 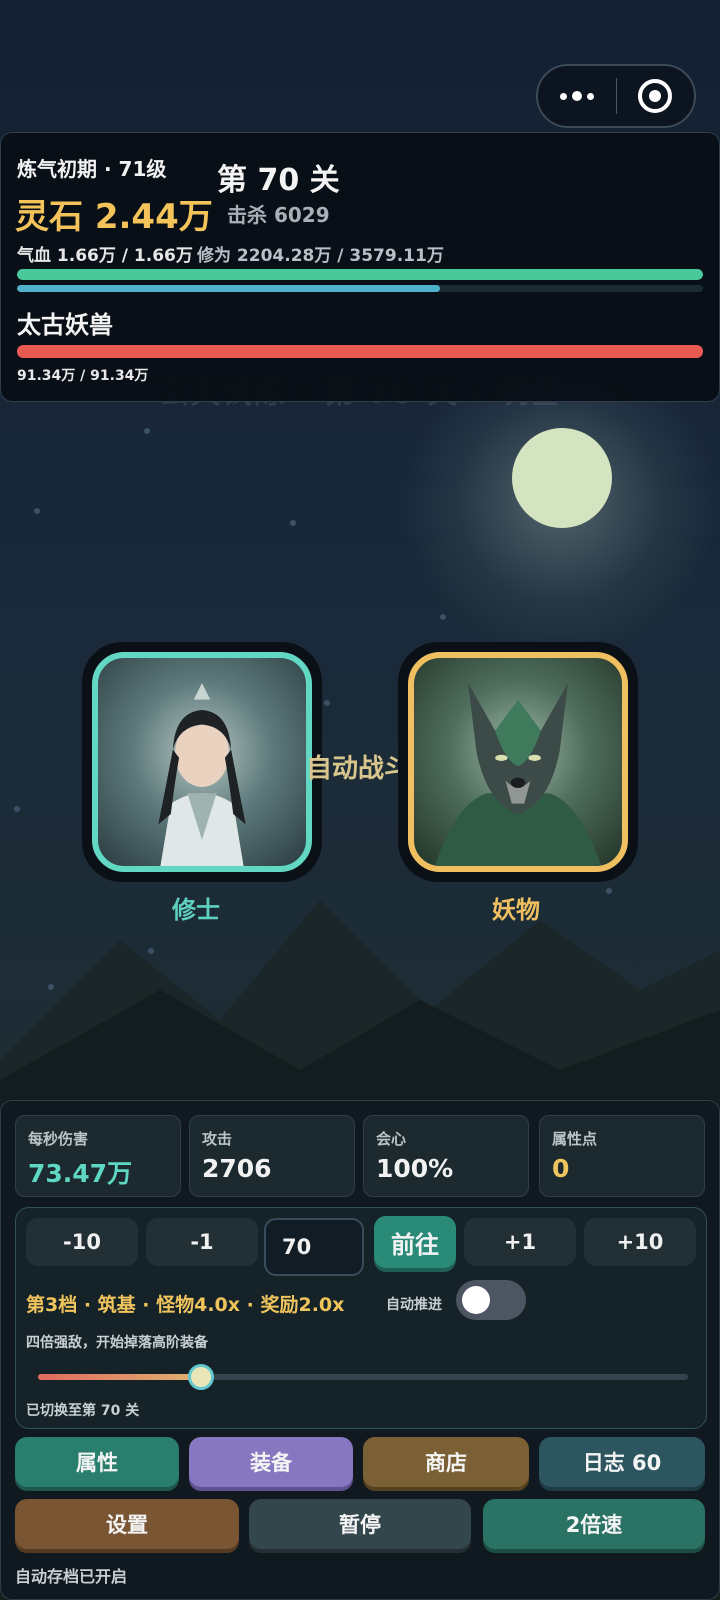 What do you see at coordinates (516, 910) in the screenshot?
I see `foe-label: 妖物` at bounding box center [516, 910].